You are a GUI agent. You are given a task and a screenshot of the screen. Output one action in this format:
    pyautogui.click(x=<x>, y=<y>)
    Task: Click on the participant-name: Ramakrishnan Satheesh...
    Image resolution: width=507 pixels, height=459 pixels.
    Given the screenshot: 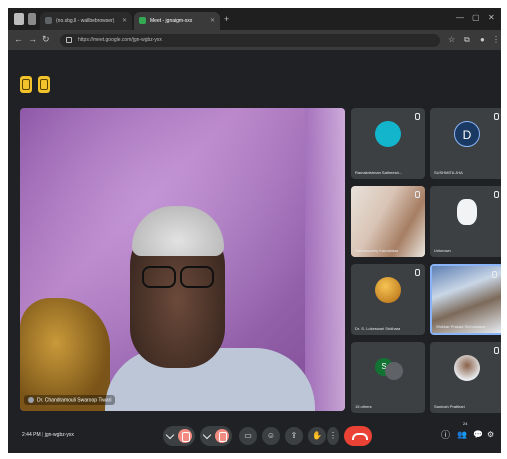 What is the action you would take?
    pyautogui.click(x=379, y=172)
    